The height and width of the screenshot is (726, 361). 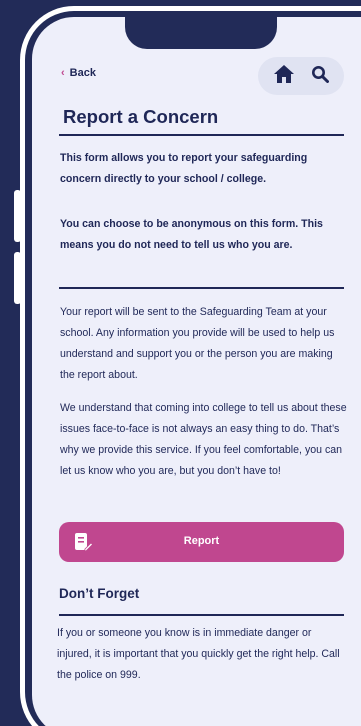 I want to click on back-button: ‹ Back, so click(x=78, y=73).